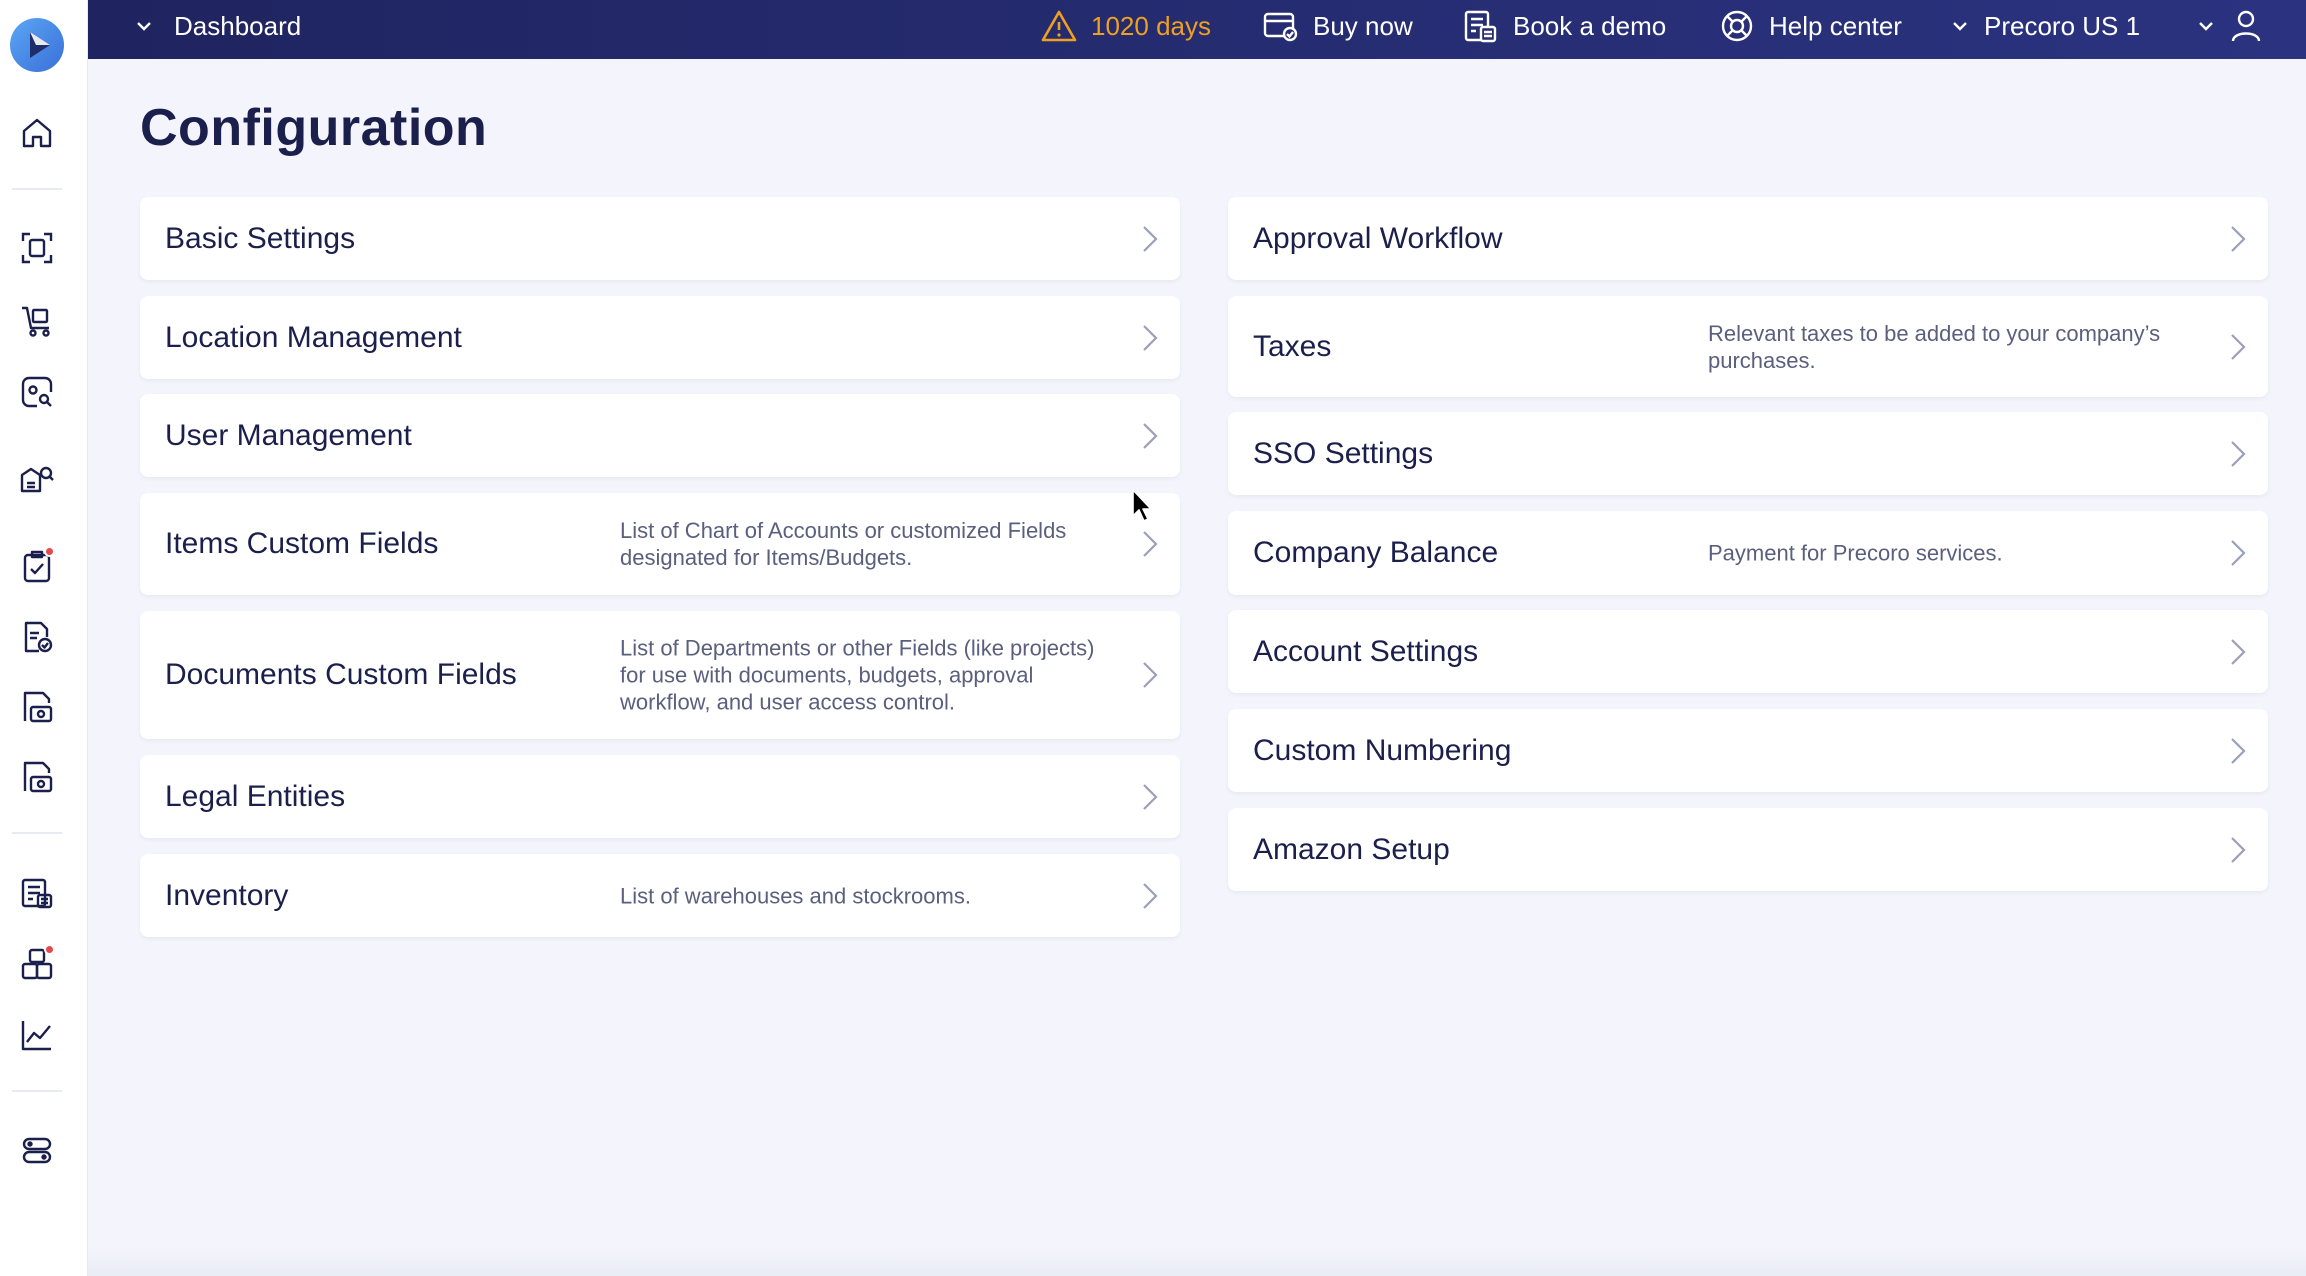 Image resolution: width=2306 pixels, height=1276 pixels. Describe the element at coordinates (1748, 750) in the screenshot. I see `config-card-custom-numbering: Custom Numbering` at that location.